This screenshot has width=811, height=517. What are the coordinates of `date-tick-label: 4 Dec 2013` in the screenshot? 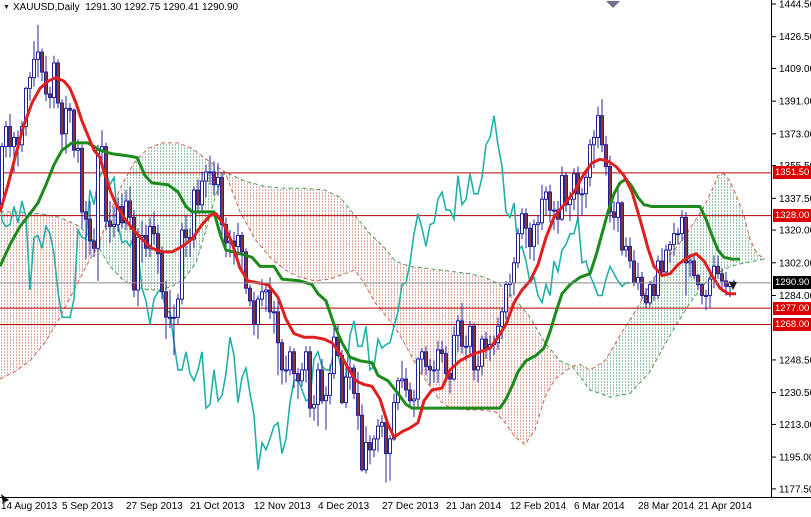 It's located at (344, 506).